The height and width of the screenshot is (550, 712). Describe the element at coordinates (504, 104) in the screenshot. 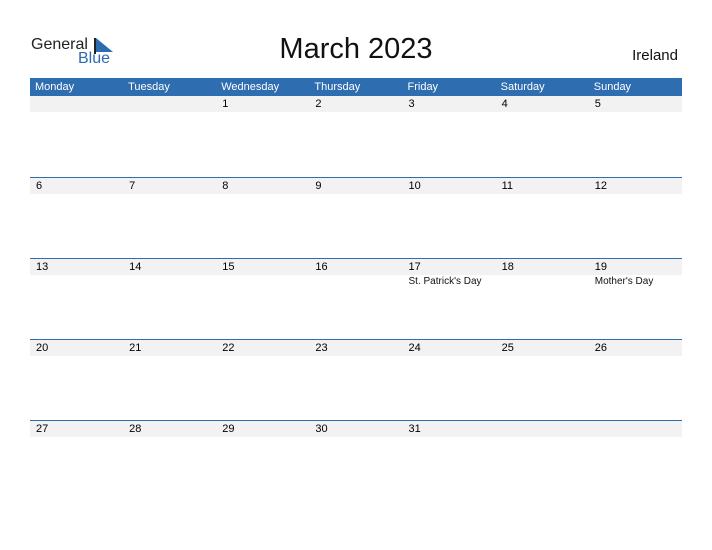

I see `day-number: 4` at that location.